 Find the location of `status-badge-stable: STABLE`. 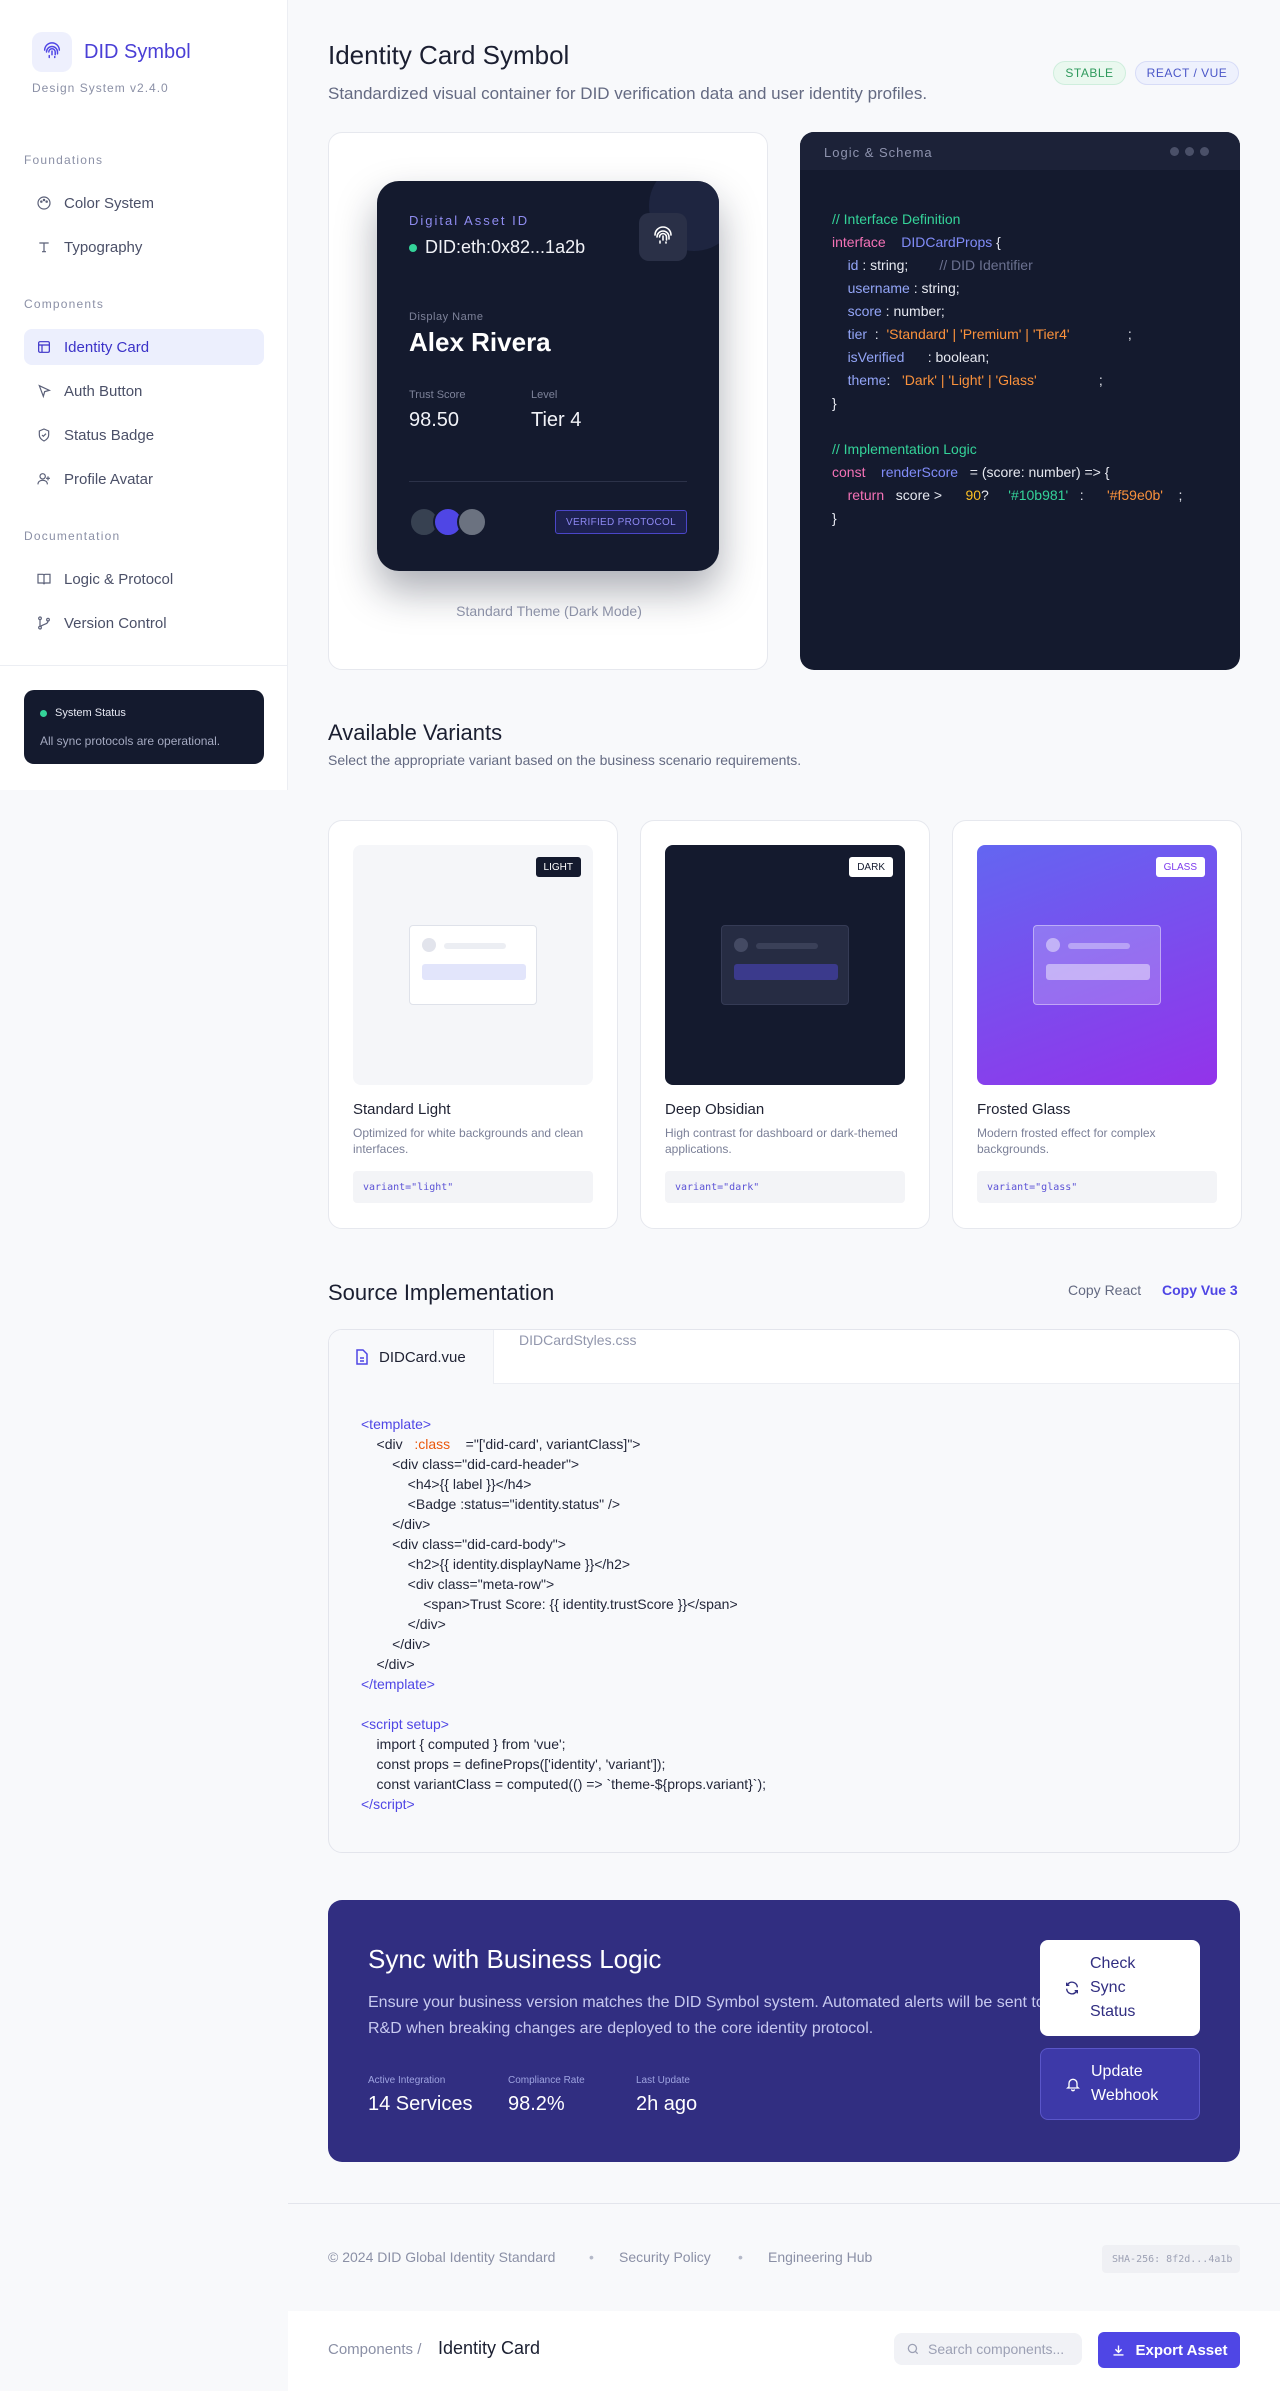

status-badge-stable: STABLE is located at coordinates (1089, 73).